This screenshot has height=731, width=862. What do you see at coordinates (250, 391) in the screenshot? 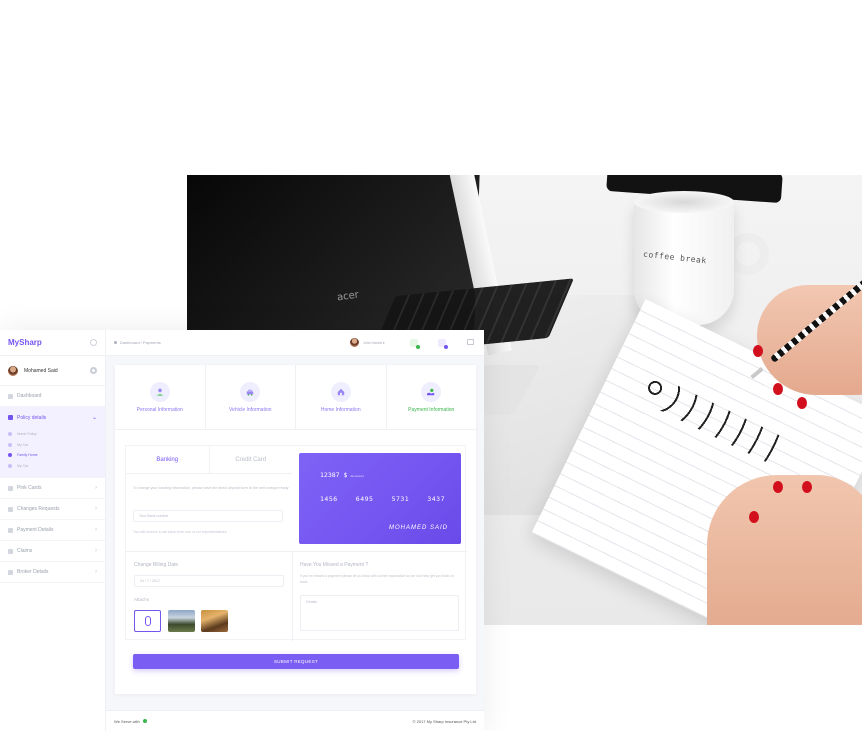
I see `car-icon` at bounding box center [250, 391].